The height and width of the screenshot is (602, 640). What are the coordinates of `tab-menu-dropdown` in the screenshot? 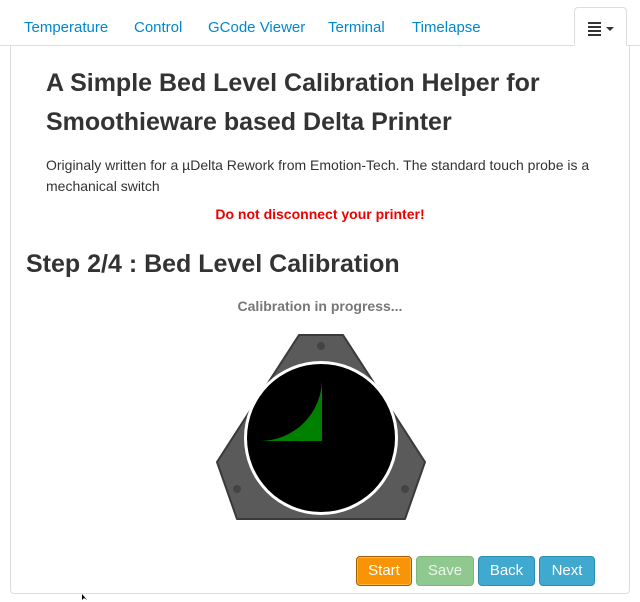 It's located at (600, 26).